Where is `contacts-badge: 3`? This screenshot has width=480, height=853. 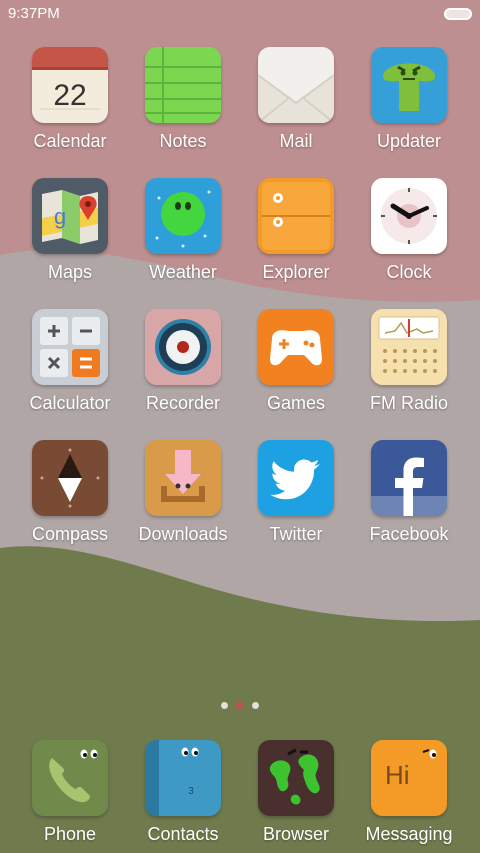 contacts-badge: 3 is located at coordinates (191, 791).